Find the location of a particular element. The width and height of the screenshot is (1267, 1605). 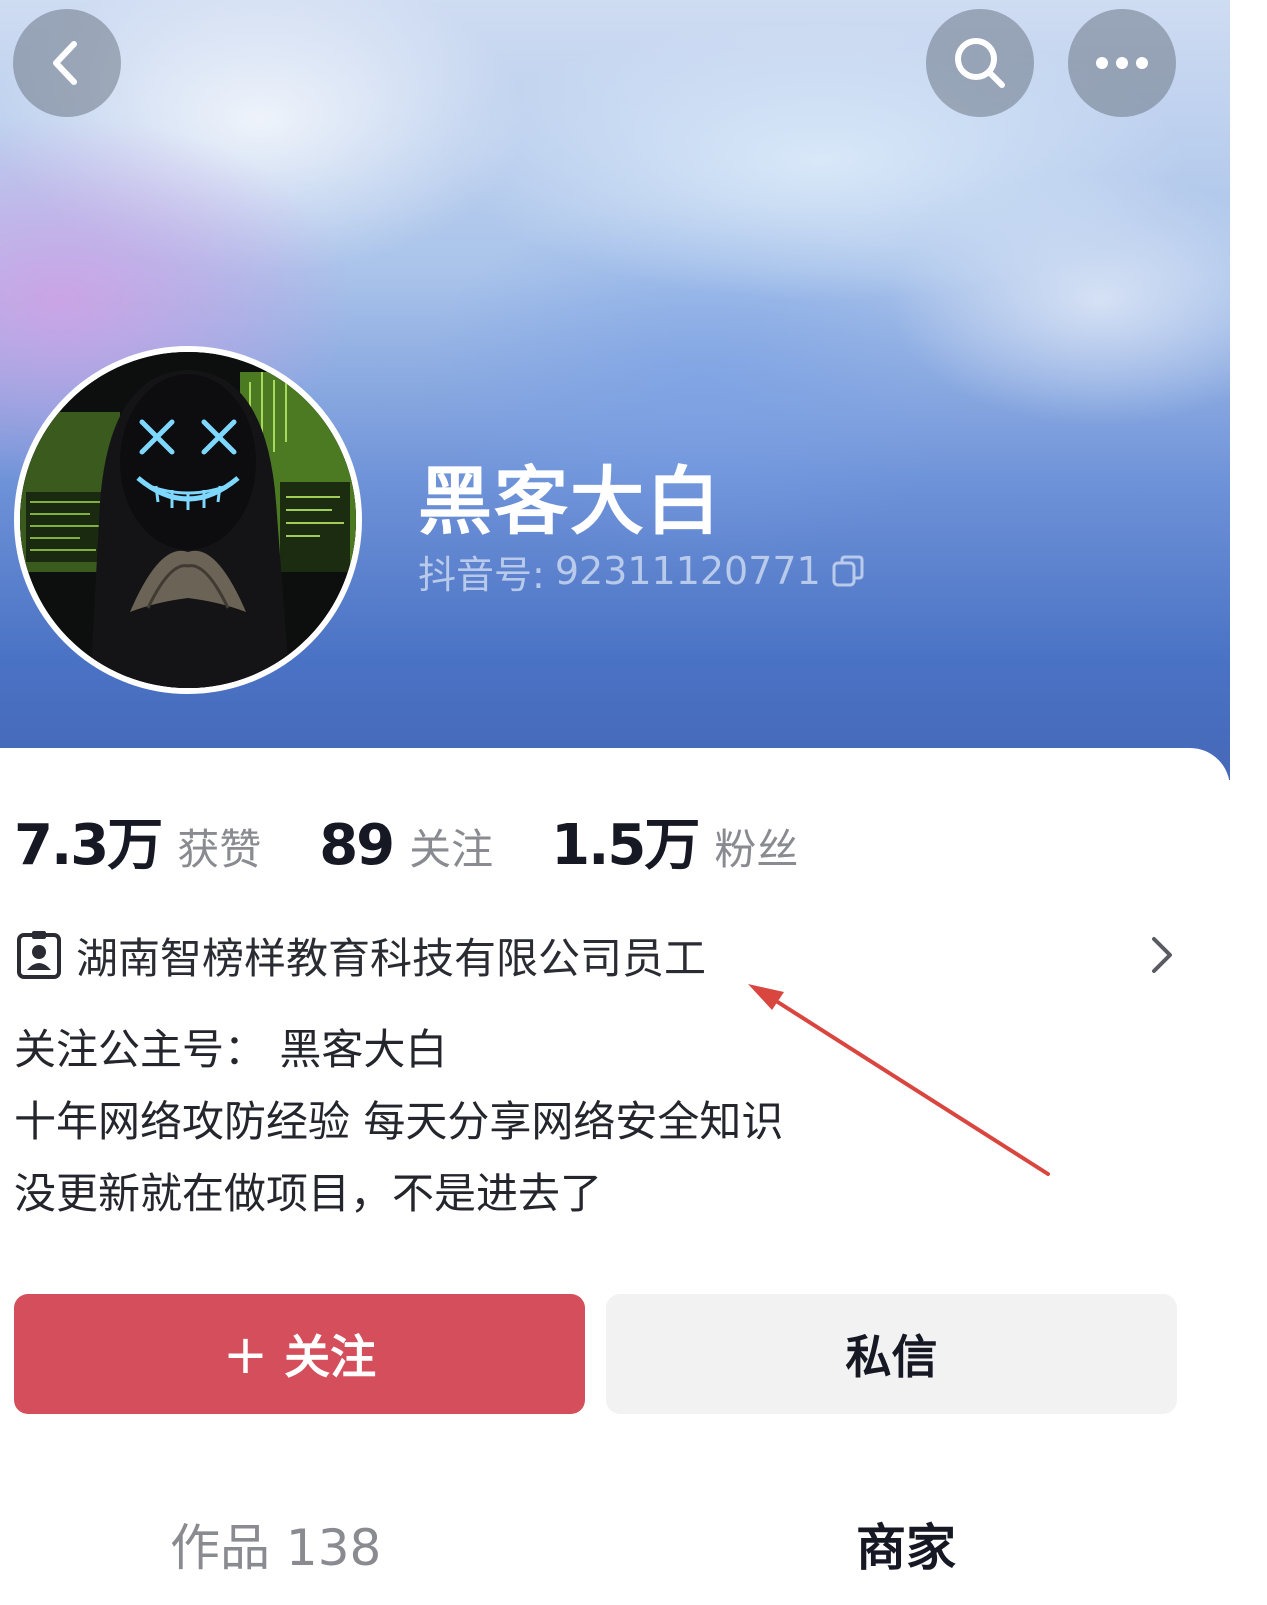

message-label: 私信 is located at coordinates (891, 1357).